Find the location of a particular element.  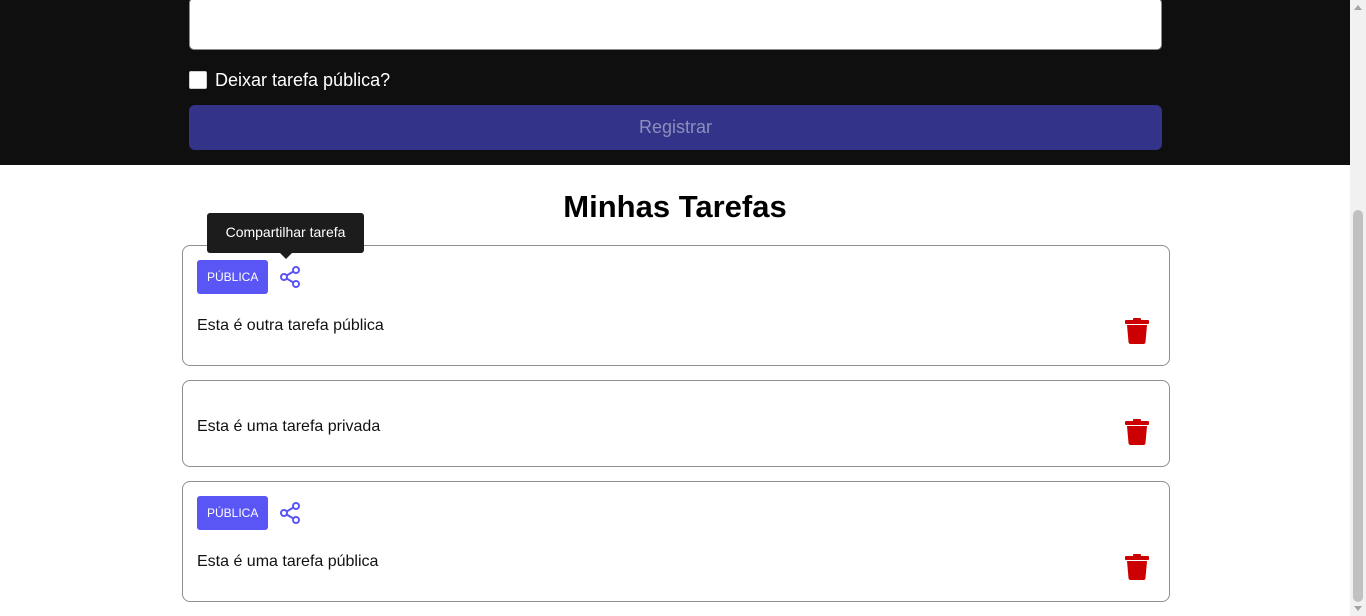

vertical-scrollbar is located at coordinates (1358, 308).